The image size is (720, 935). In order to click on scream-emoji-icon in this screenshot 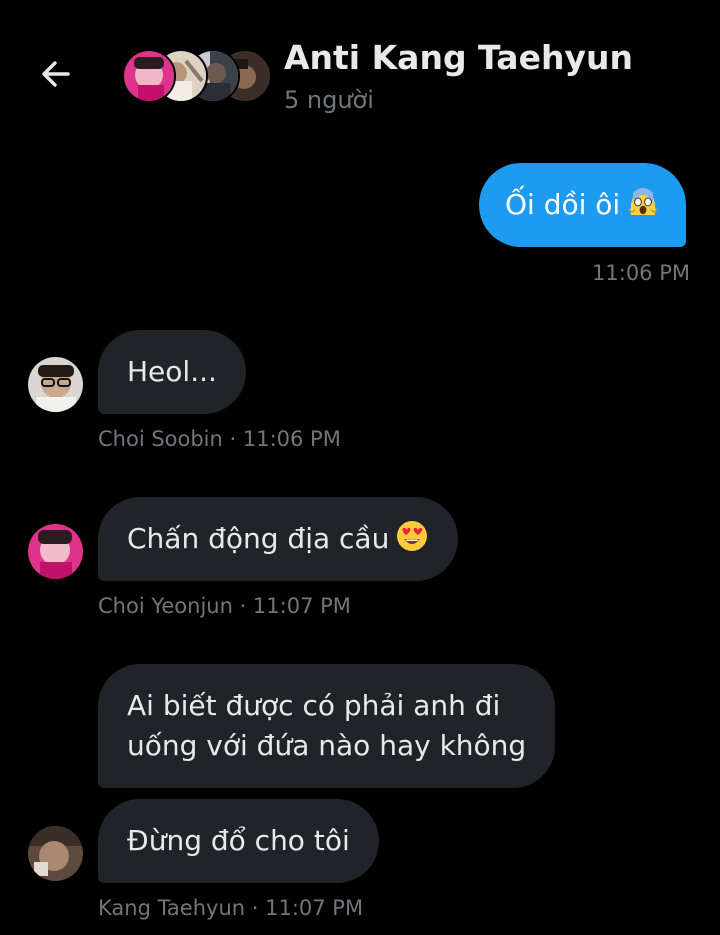, I will do `click(643, 207)`.